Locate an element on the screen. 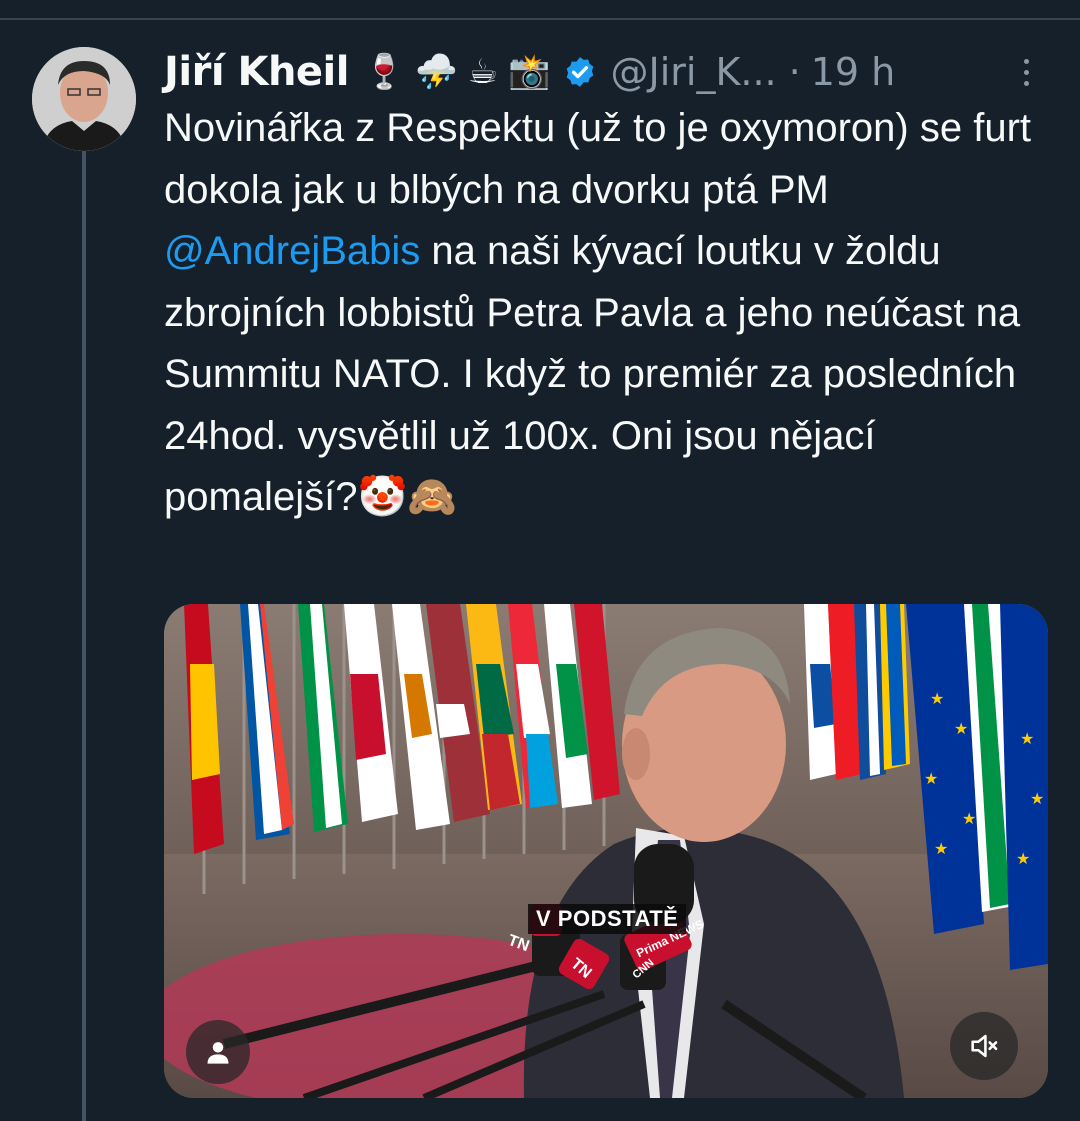 The height and width of the screenshot is (1121, 1080). tweet-trailing-emojis: 🤡🙈 is located at coordinates (407, 497).